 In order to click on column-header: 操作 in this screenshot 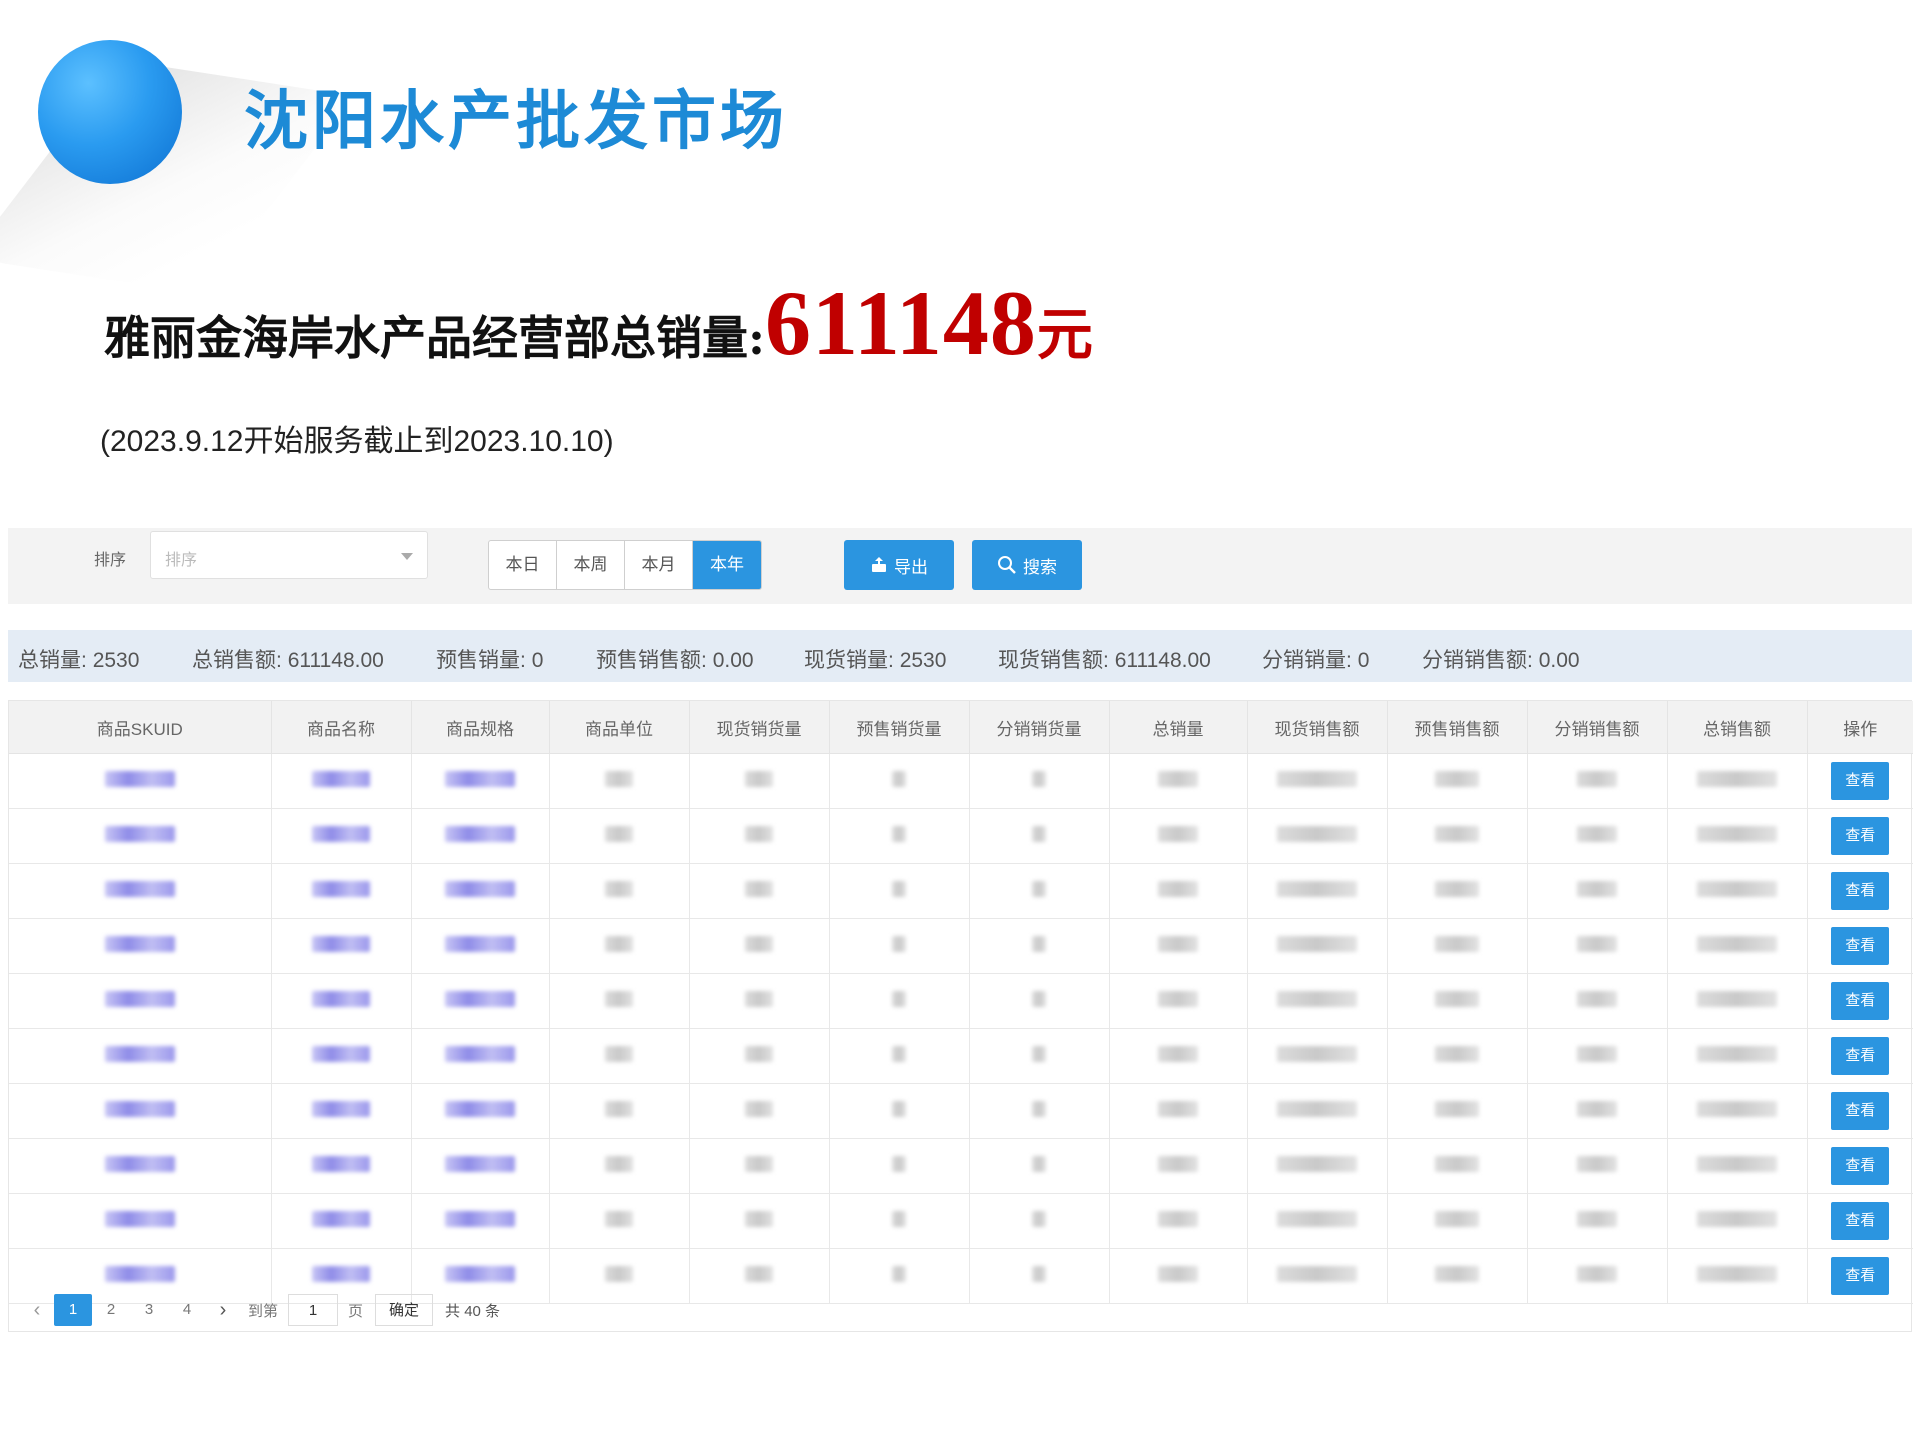, I will do `click(1860, 727)`.